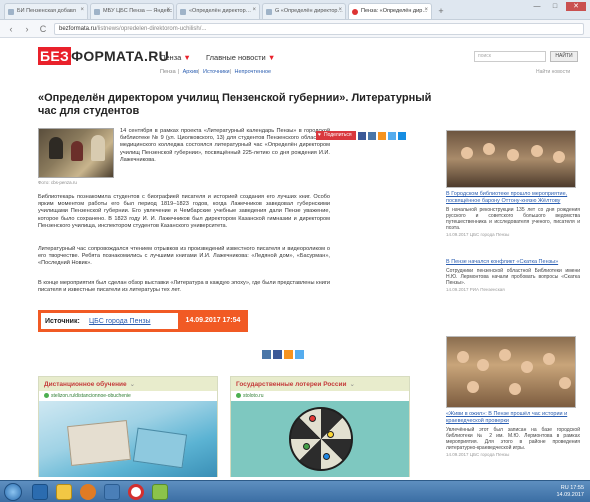  I want to click on chevron-down-icon: ⌄, so click(352, 384).